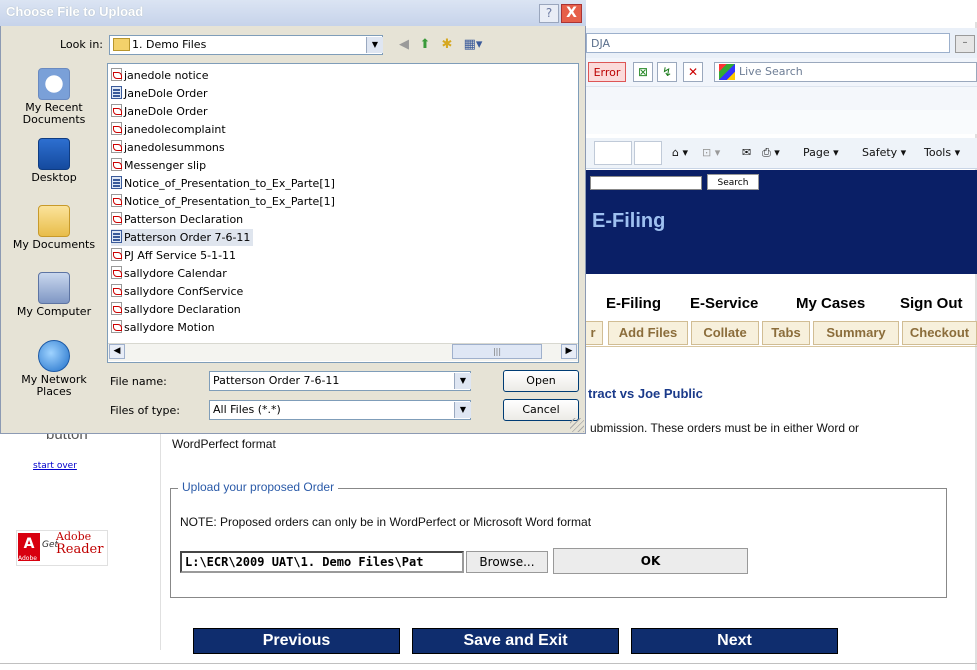 Image resolution: width=977 pixels, height=670 pixels. I want to click on place-recent-documents: My Recent Documents, so click(54, 97).